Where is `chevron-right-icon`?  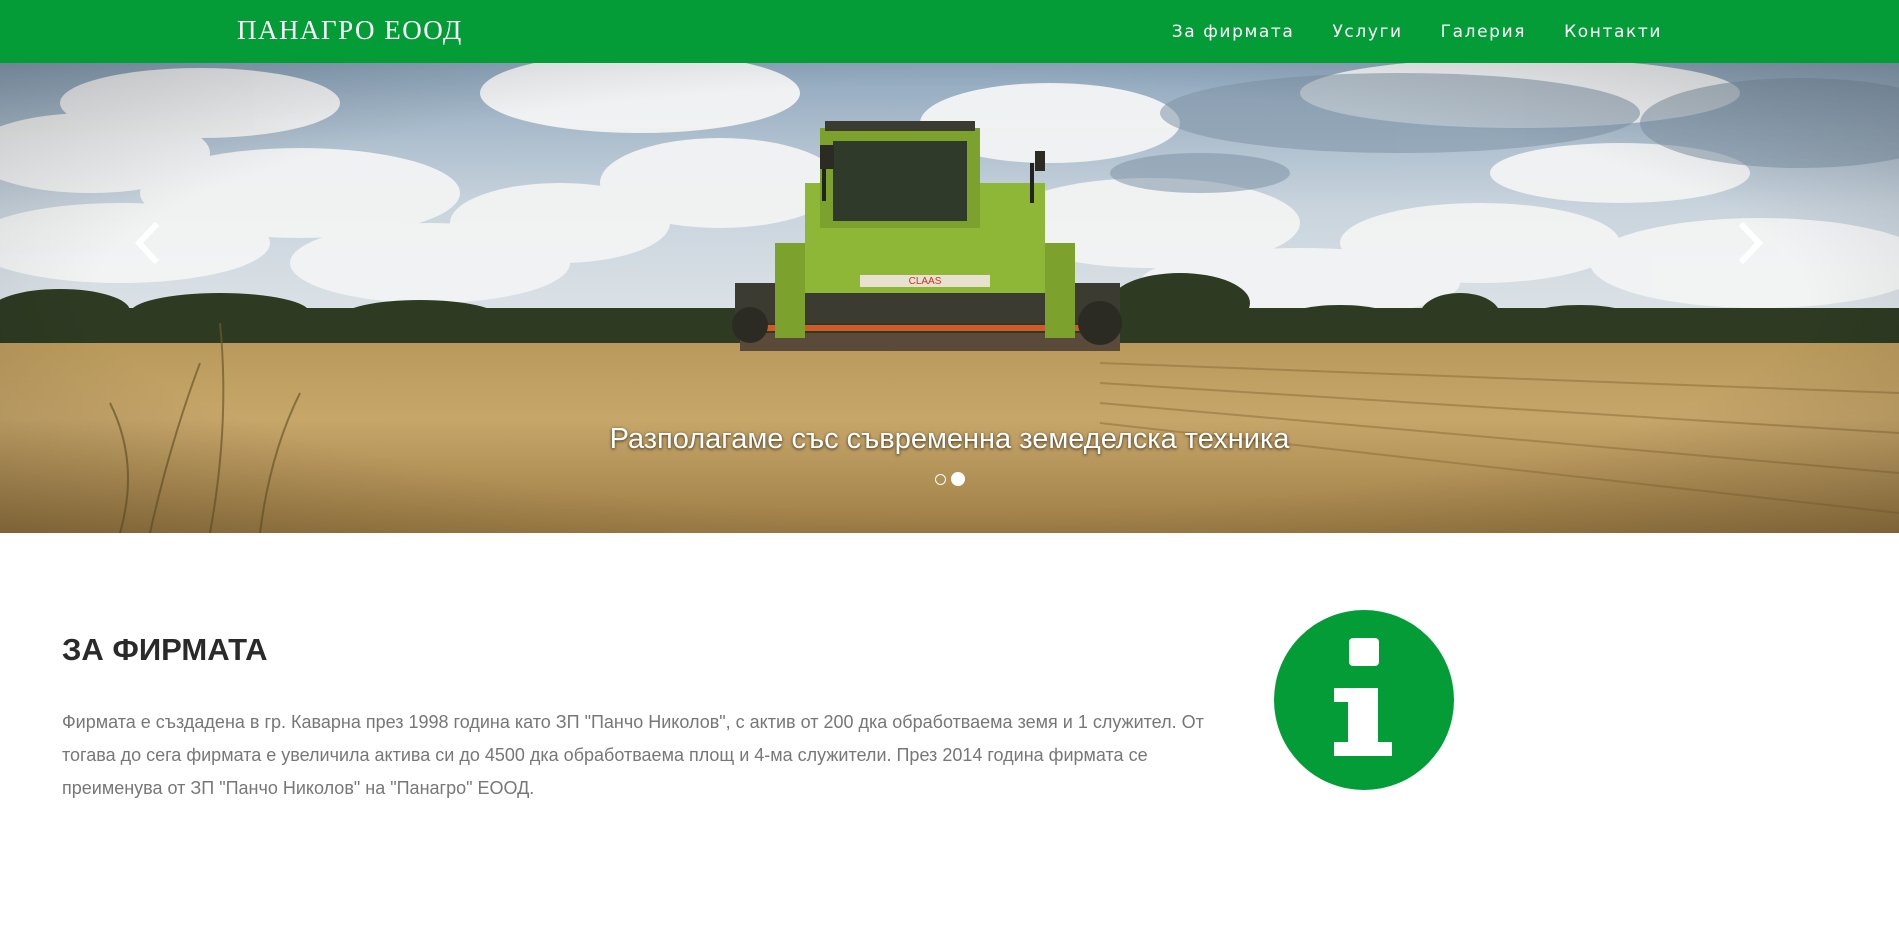
chevron-right-icon is located at coordinates (1751, 243).